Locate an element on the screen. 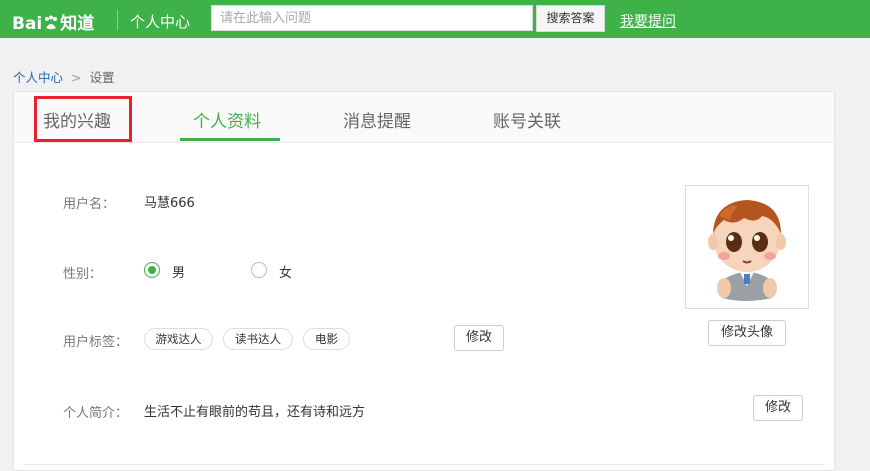  edit-tags-button: 修改 is located at coordinates (479, 338).